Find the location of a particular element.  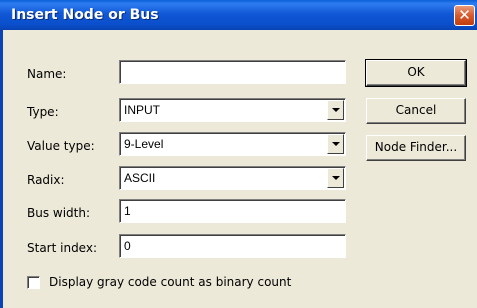

radix-label: Radix: is located at coordinates (46, 180).